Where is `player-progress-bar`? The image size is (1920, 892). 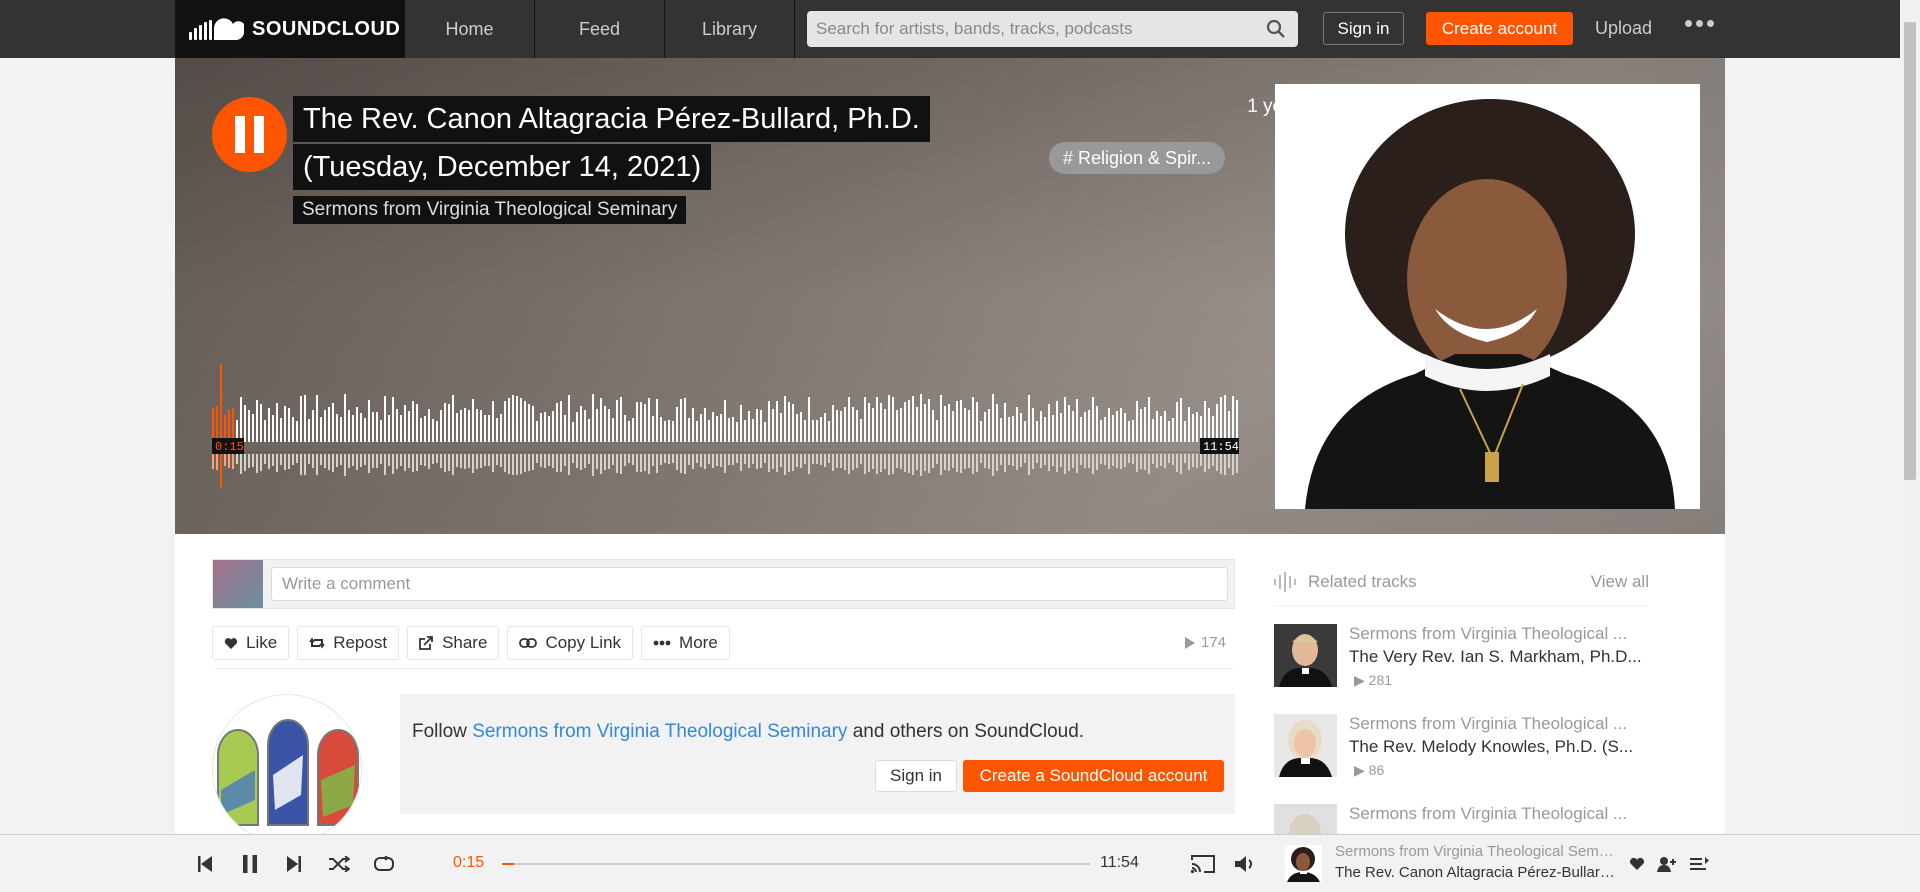 player-progress-bar is located at coordinates (796, 864).